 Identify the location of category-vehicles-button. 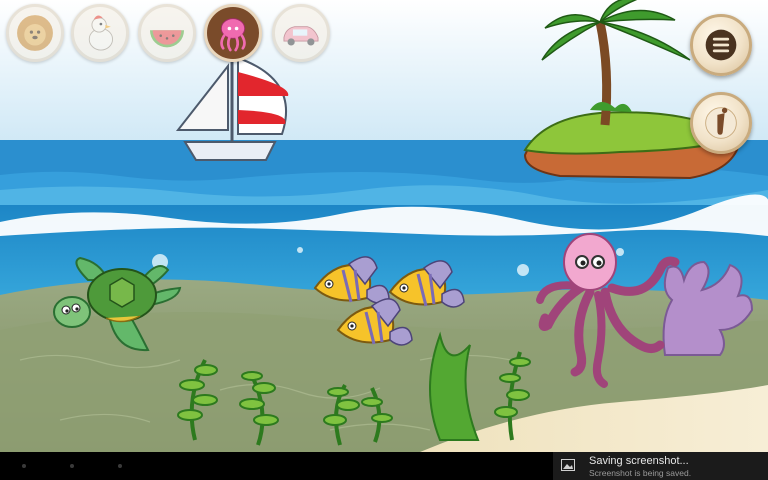
(301, 33).